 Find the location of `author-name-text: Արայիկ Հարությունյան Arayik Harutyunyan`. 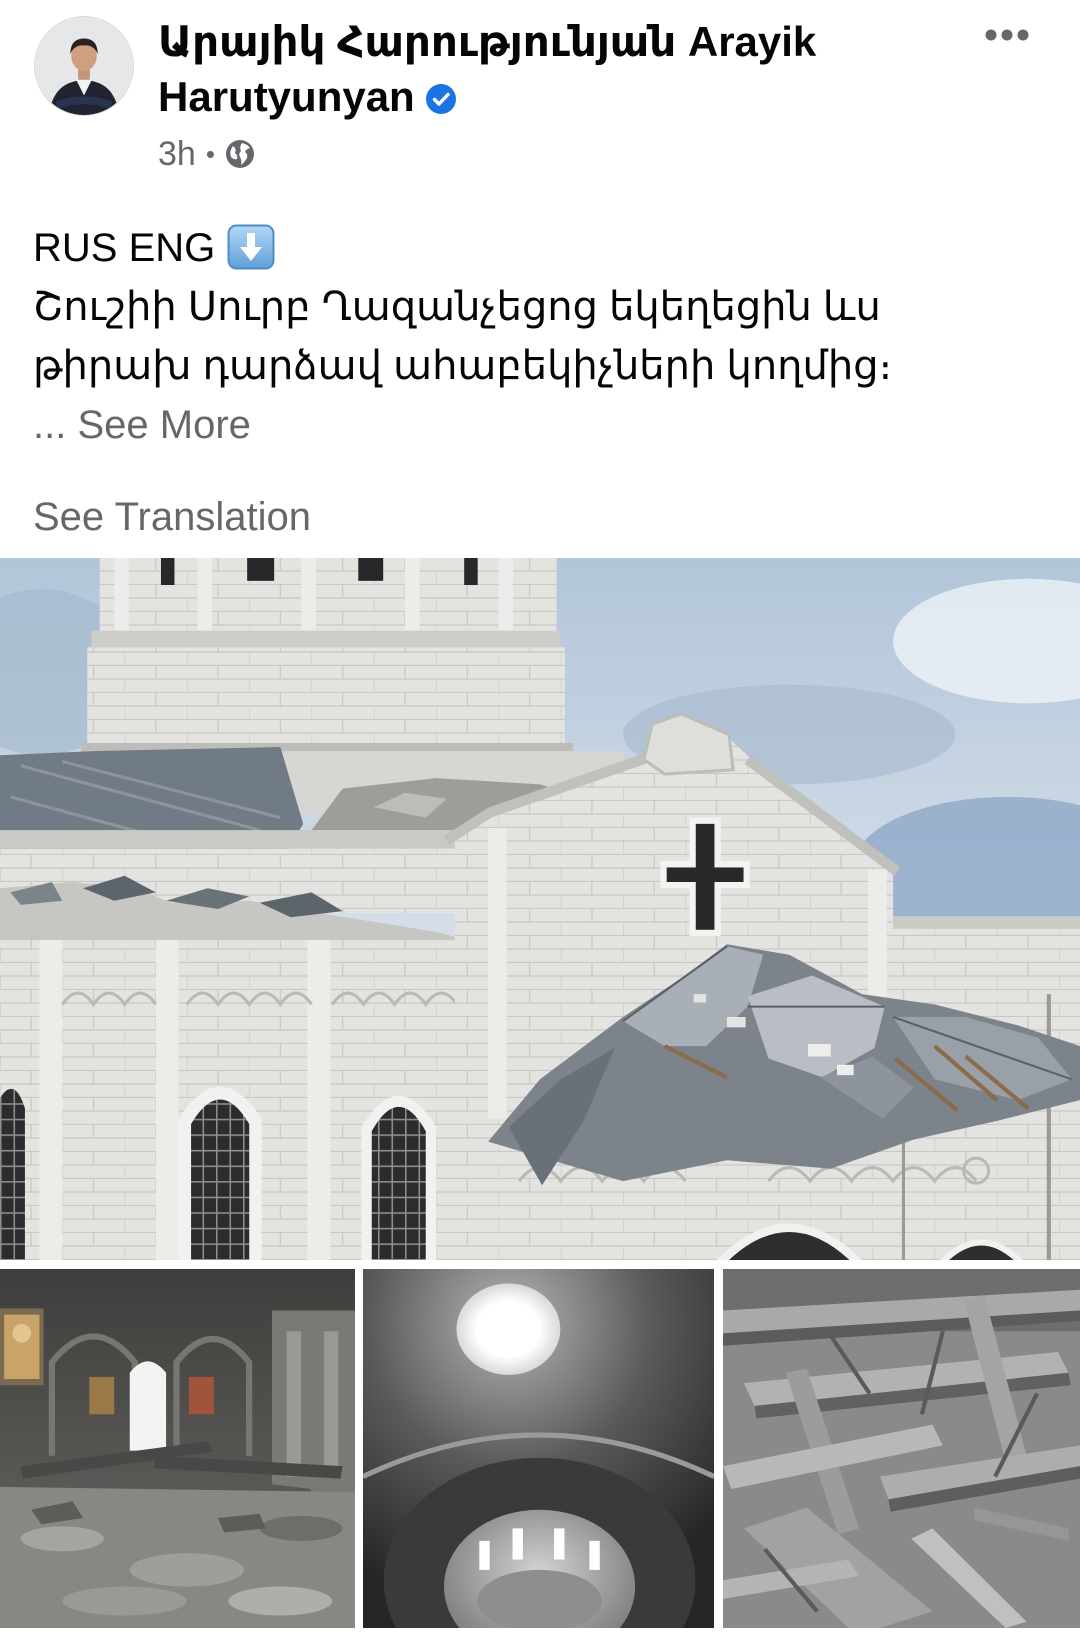

author-name-text: Արայիկ Հարությունյան Arayik Harutyunyan is located at coordinates (487, 69).